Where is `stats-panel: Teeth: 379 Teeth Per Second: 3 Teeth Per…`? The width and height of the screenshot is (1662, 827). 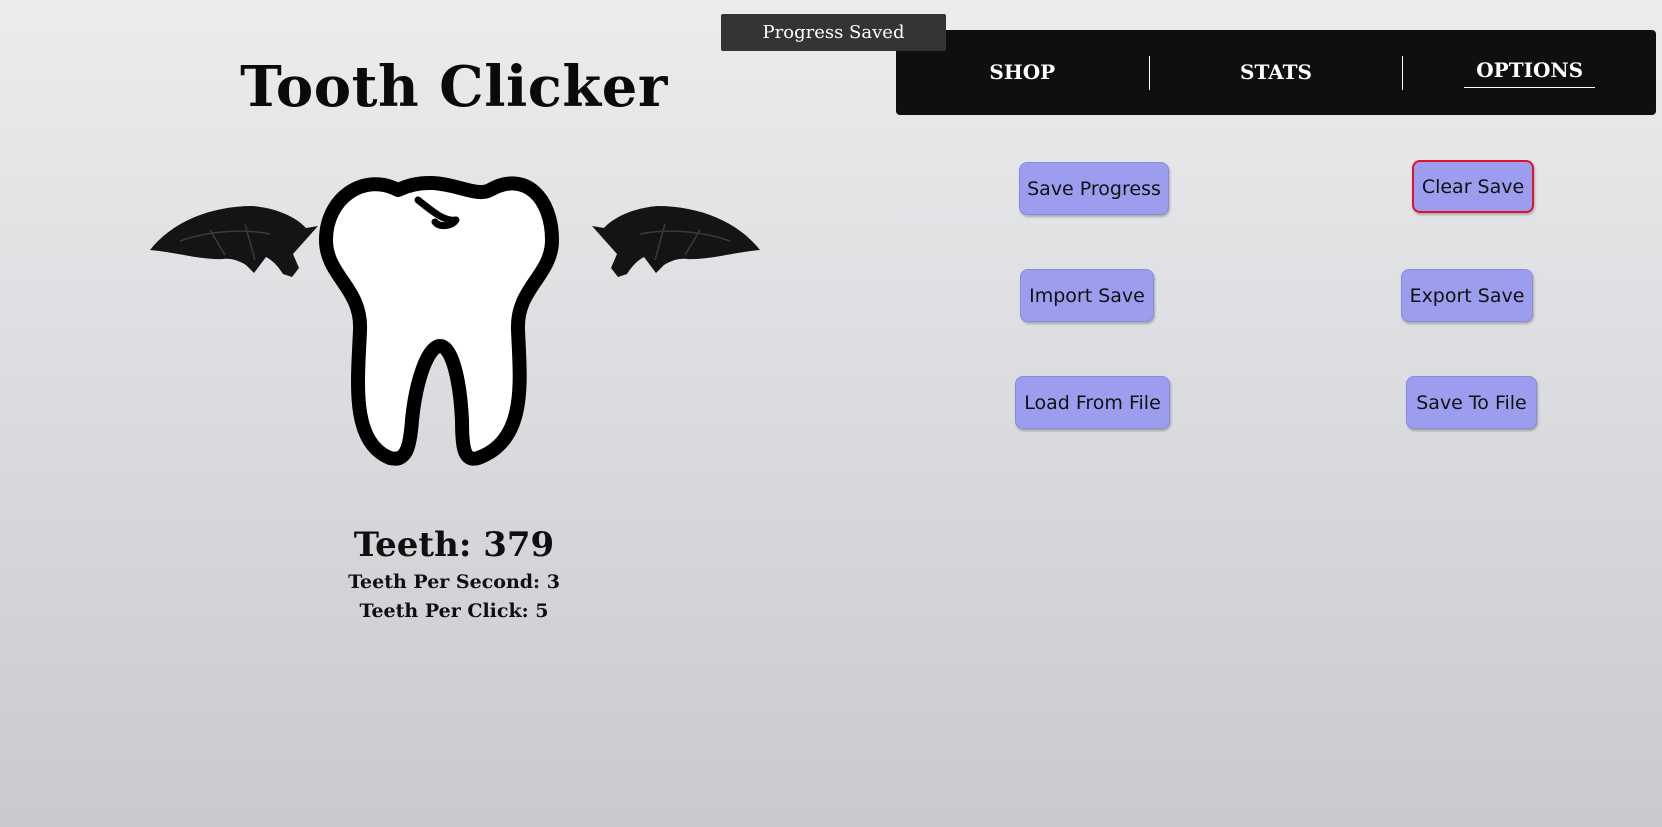 stats-panel: Teeth: 379 Teeth Per Second: 3 Teeth Per… is located at coordinates (454, 574).